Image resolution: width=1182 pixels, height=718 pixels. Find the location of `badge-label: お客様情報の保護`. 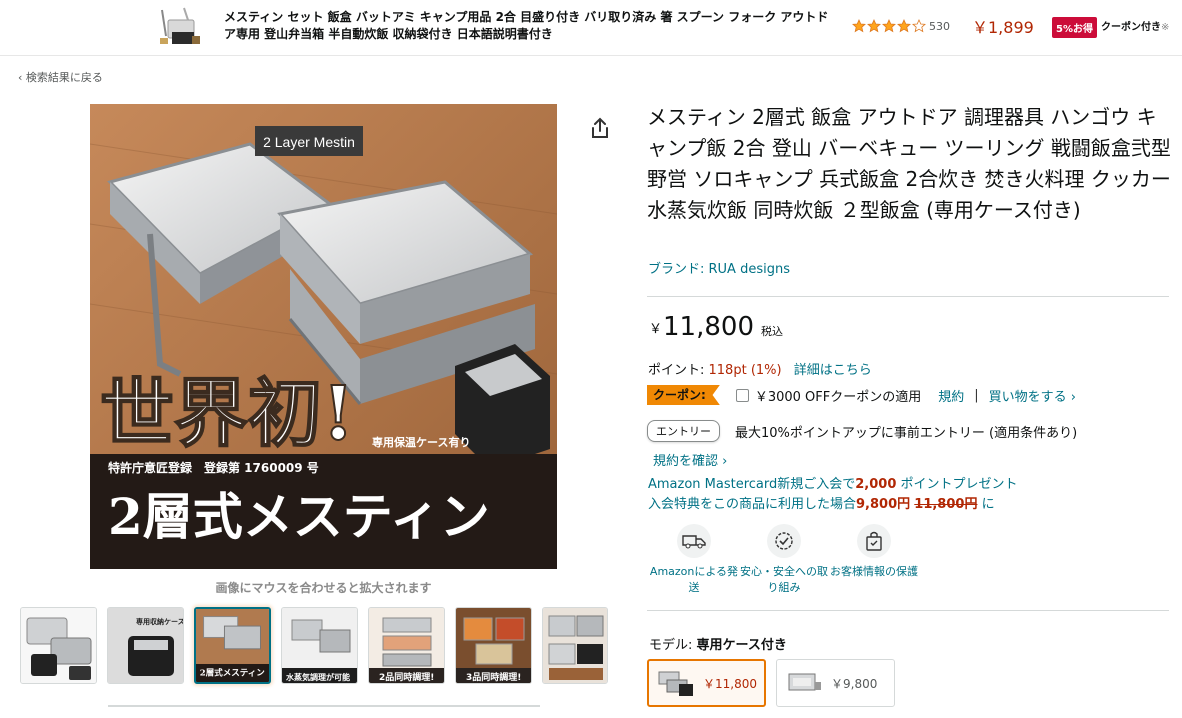

badge-label: お客様情報の保護 is located at coordinates (874, 571).